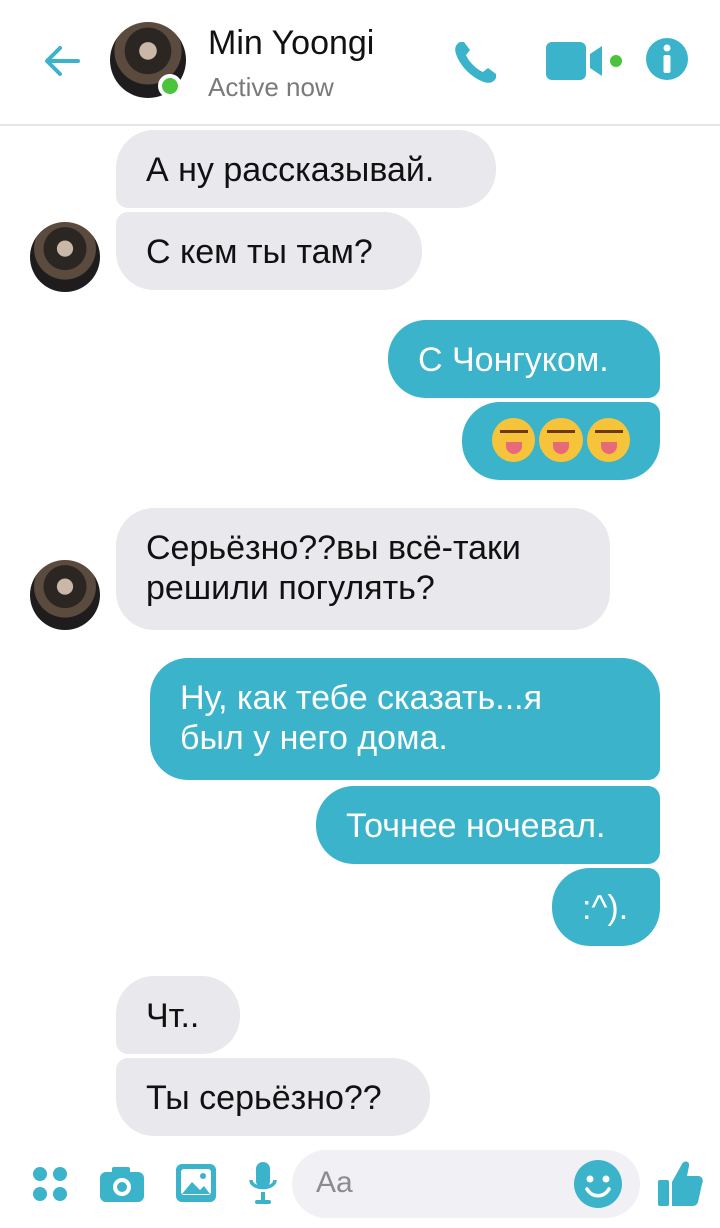 This screenshot has height=1228, width=720. What do you see at coordinates (259, 252) in the screenshot?
I see `message-text: С кем ты там?` at bounding box center [259, 252].